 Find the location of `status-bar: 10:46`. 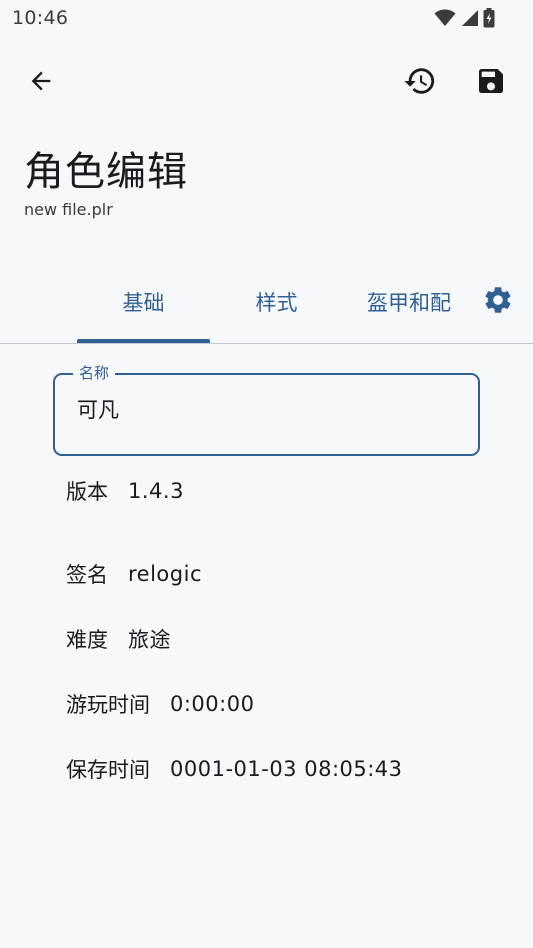

status-bar: 10:46 is located at coordinates (266, 19).